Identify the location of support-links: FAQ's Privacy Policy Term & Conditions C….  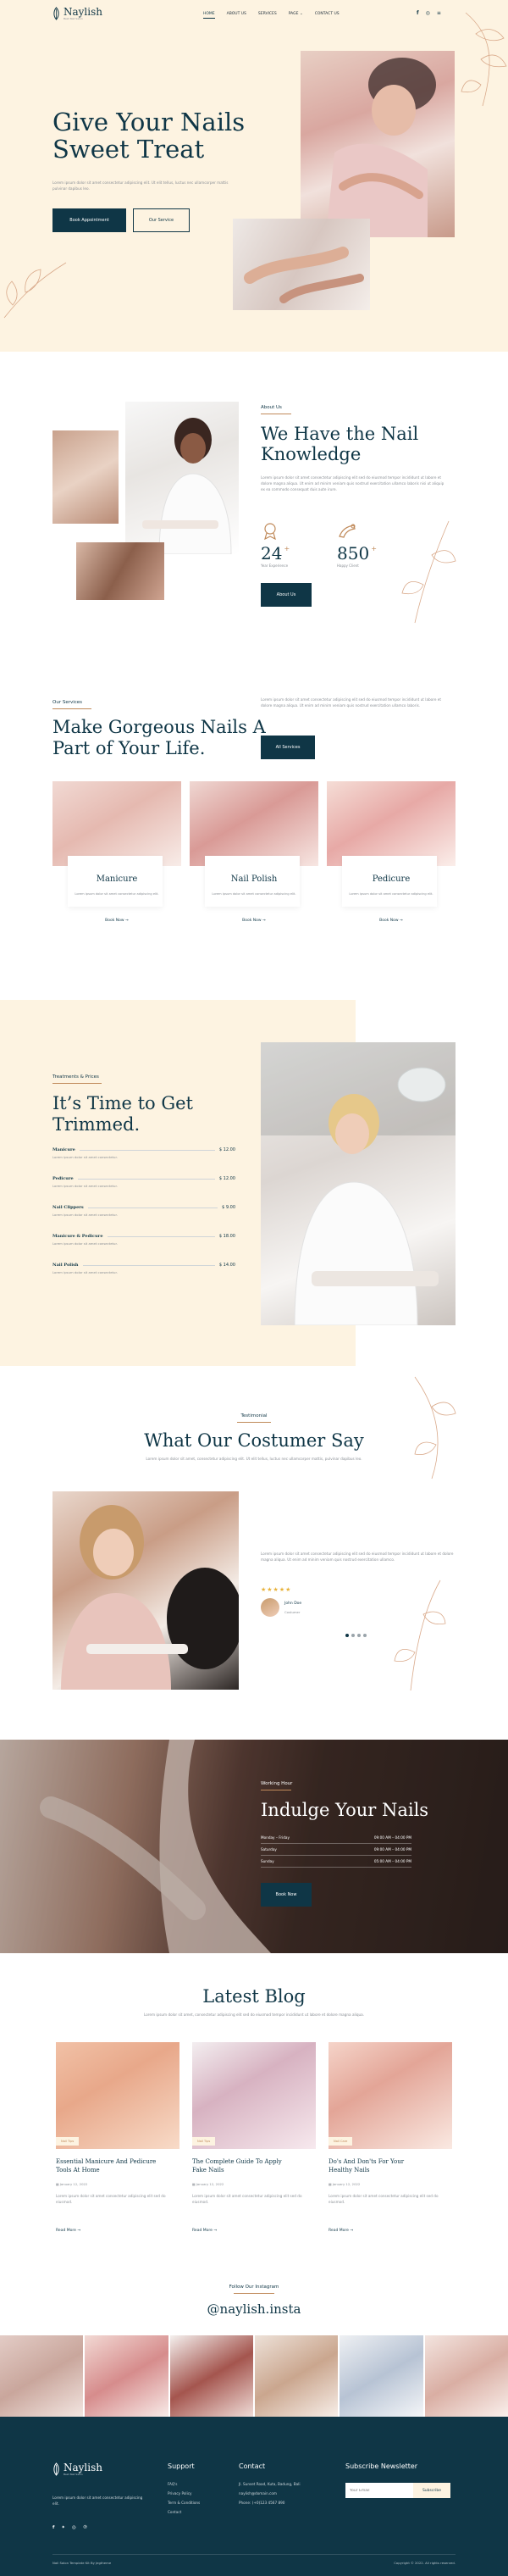
(184, 2498).